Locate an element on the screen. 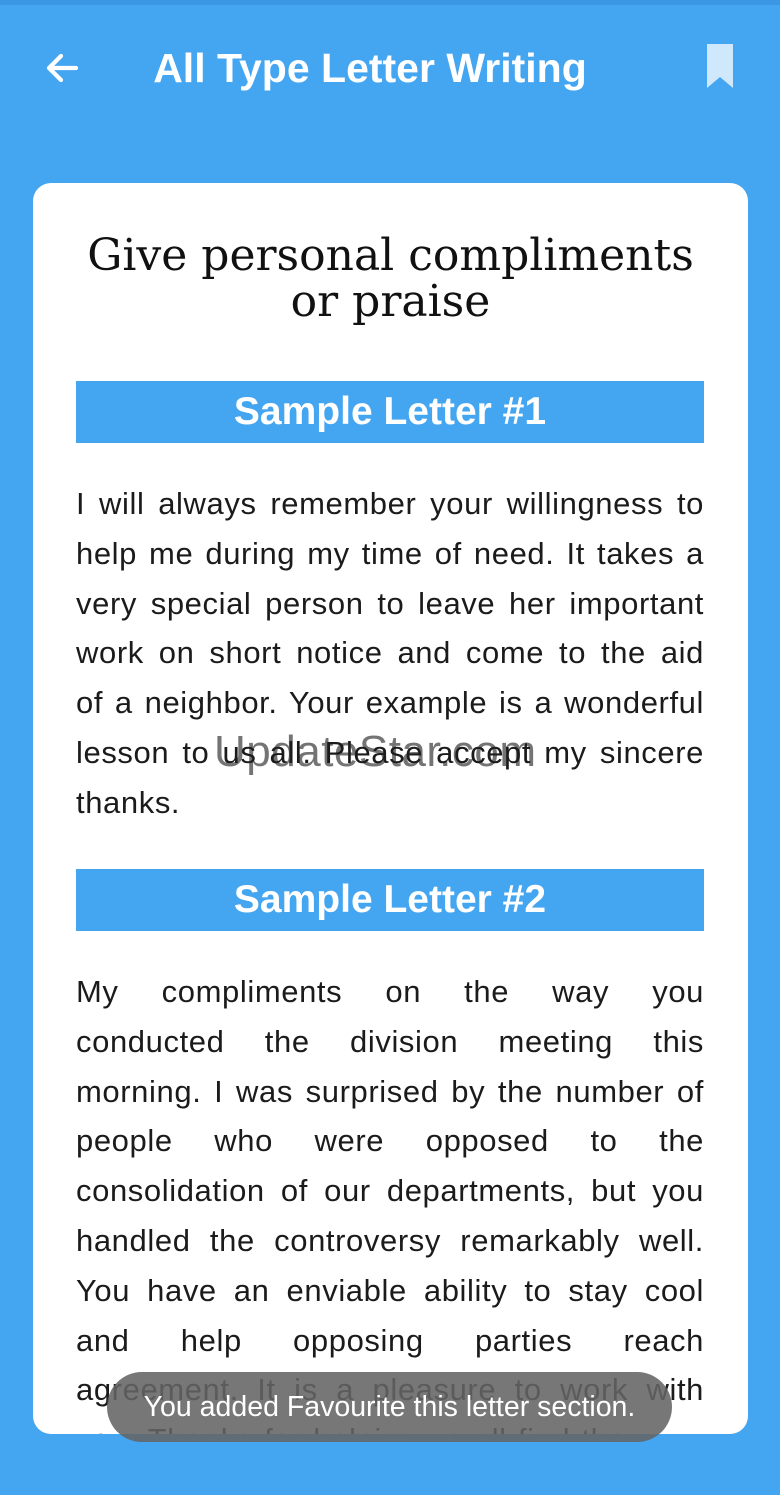  bookmark-button is located at coordinates (720, 66).